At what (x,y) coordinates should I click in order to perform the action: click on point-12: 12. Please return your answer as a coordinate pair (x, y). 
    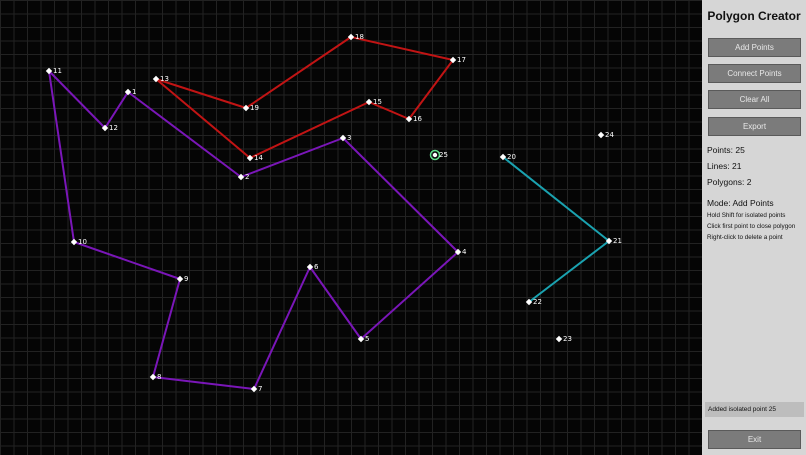
    Looking at the image, I should click on (109, 128).